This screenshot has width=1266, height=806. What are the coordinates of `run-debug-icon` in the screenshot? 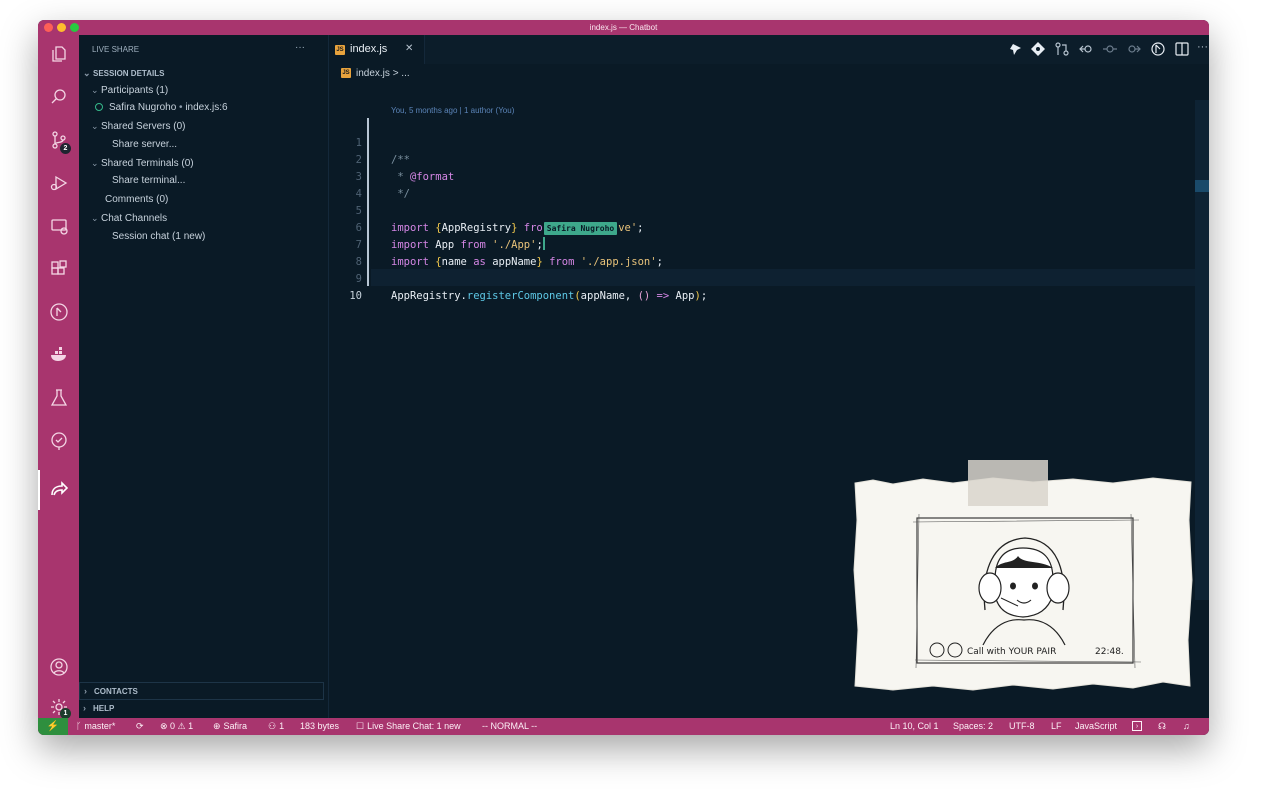 It's located at (59, 183).